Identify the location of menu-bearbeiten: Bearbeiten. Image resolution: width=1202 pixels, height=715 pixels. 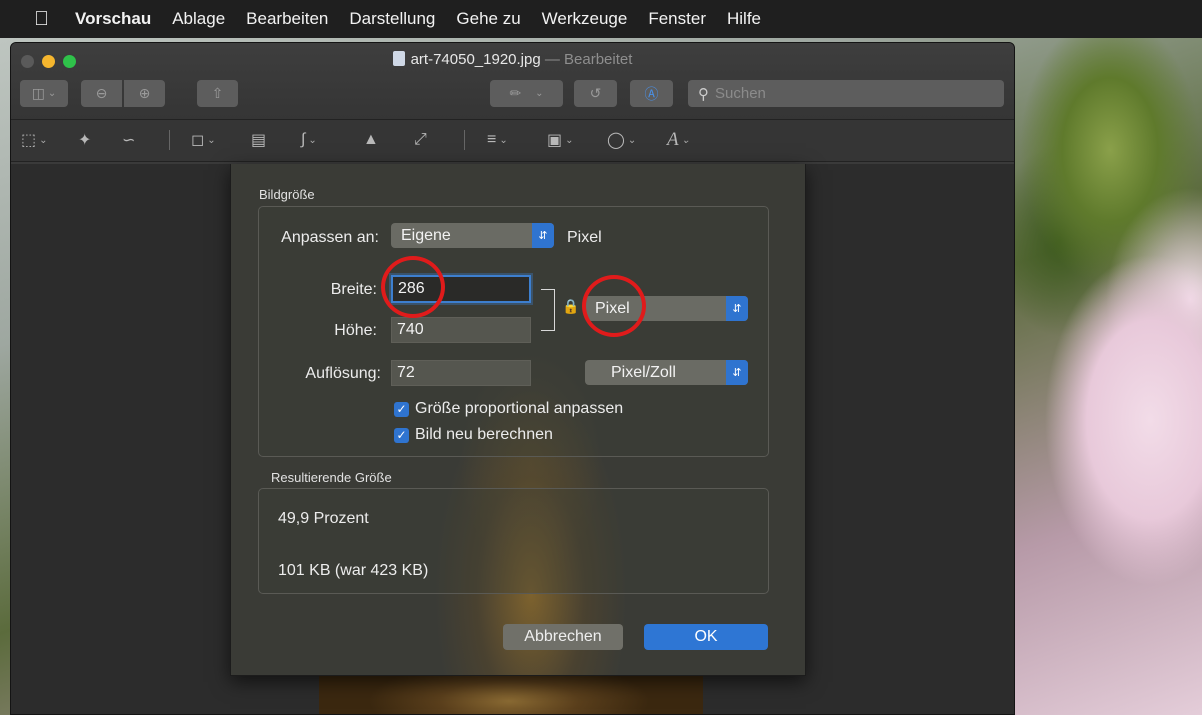
(287, 19).